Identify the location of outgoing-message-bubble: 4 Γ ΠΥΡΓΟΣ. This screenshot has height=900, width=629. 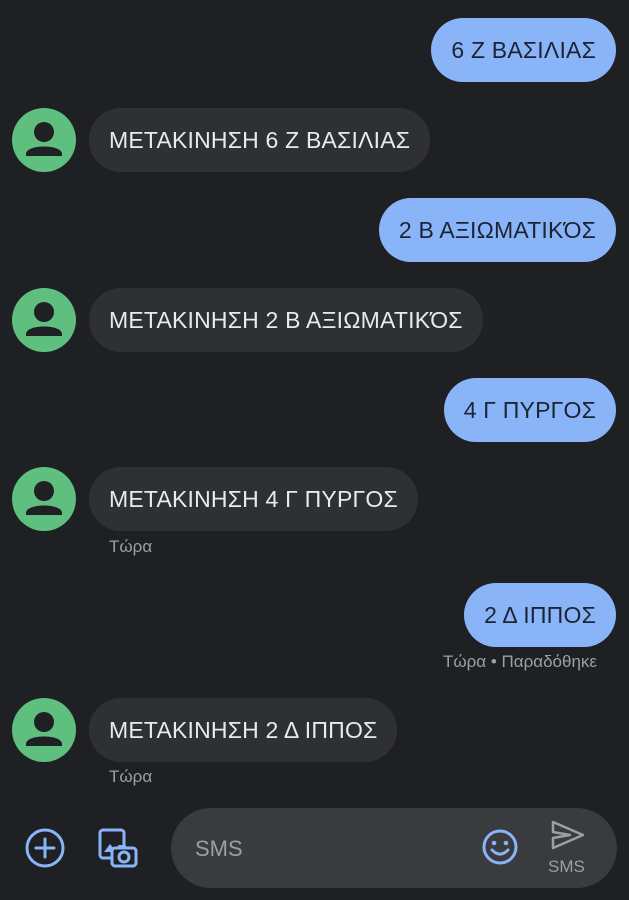
(529, 410).